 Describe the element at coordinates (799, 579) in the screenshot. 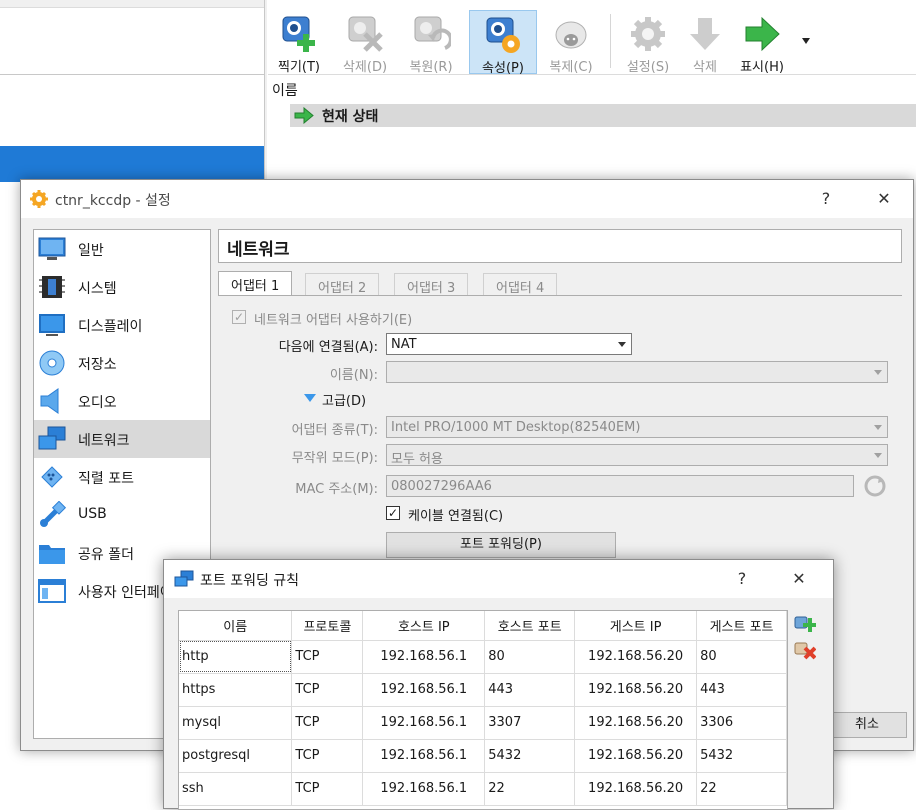

I see `port-forwarding-close-button: ✕` at that location.